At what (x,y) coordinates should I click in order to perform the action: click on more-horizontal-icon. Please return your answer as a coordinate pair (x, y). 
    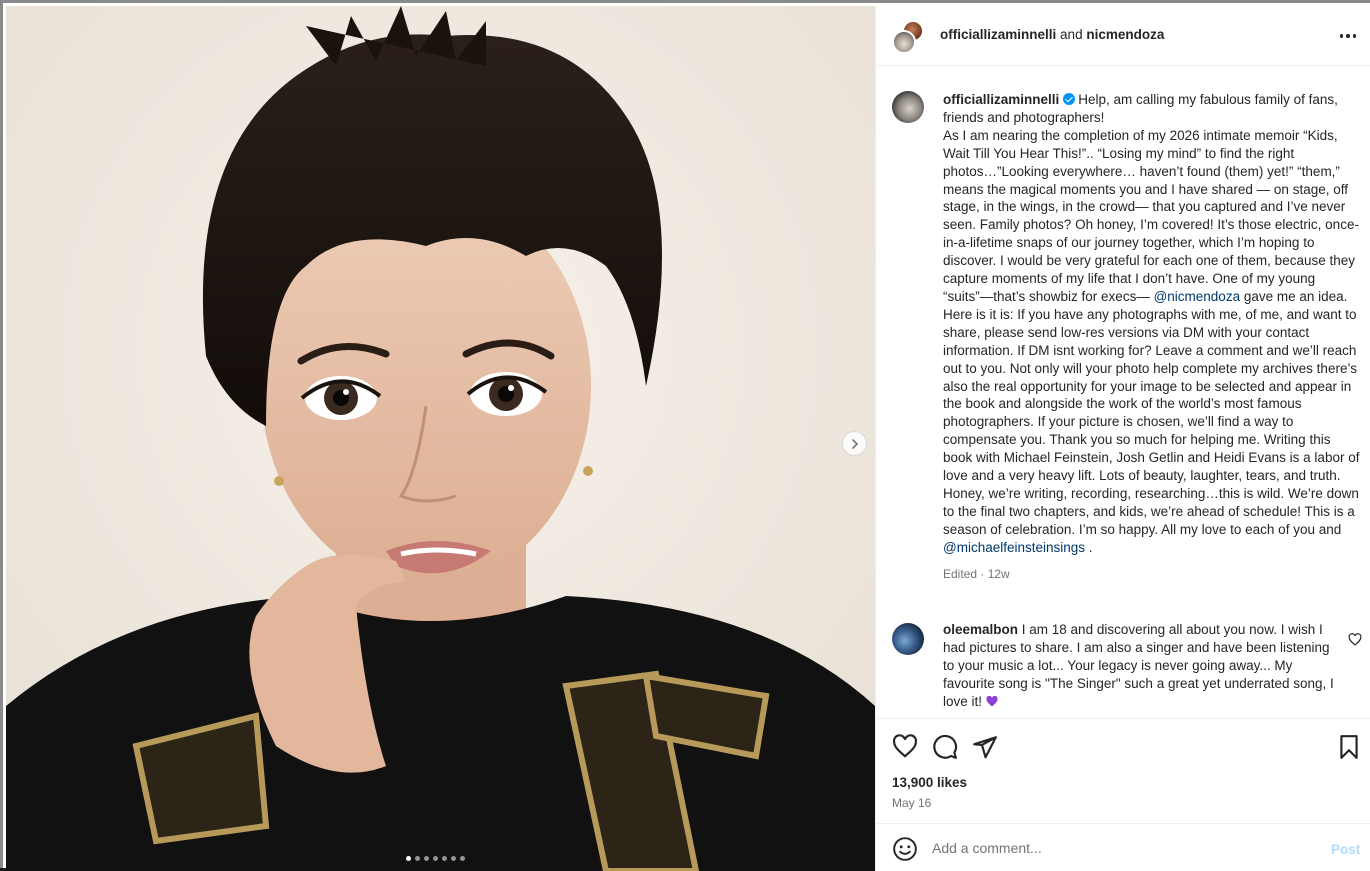
    Looking at the image, I should click on (1348, 36).